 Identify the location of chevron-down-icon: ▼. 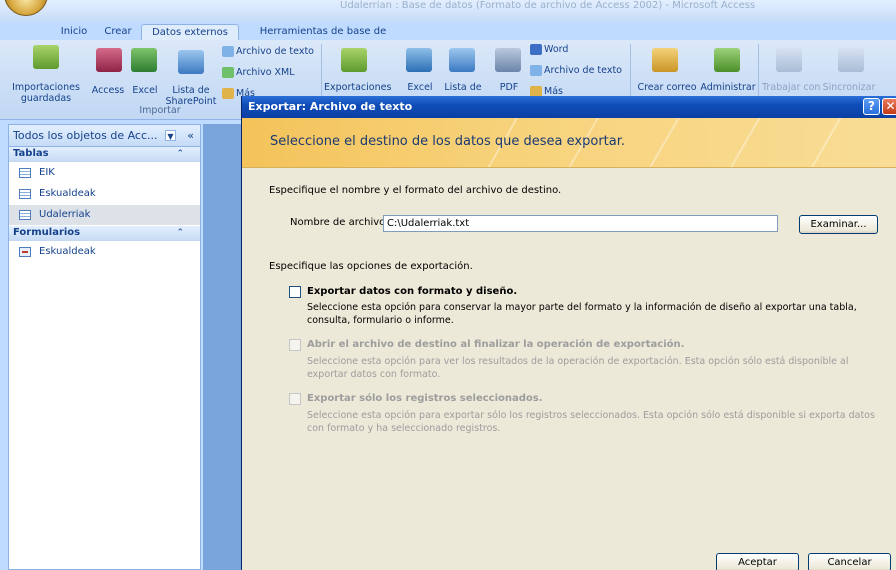
(170, 135).